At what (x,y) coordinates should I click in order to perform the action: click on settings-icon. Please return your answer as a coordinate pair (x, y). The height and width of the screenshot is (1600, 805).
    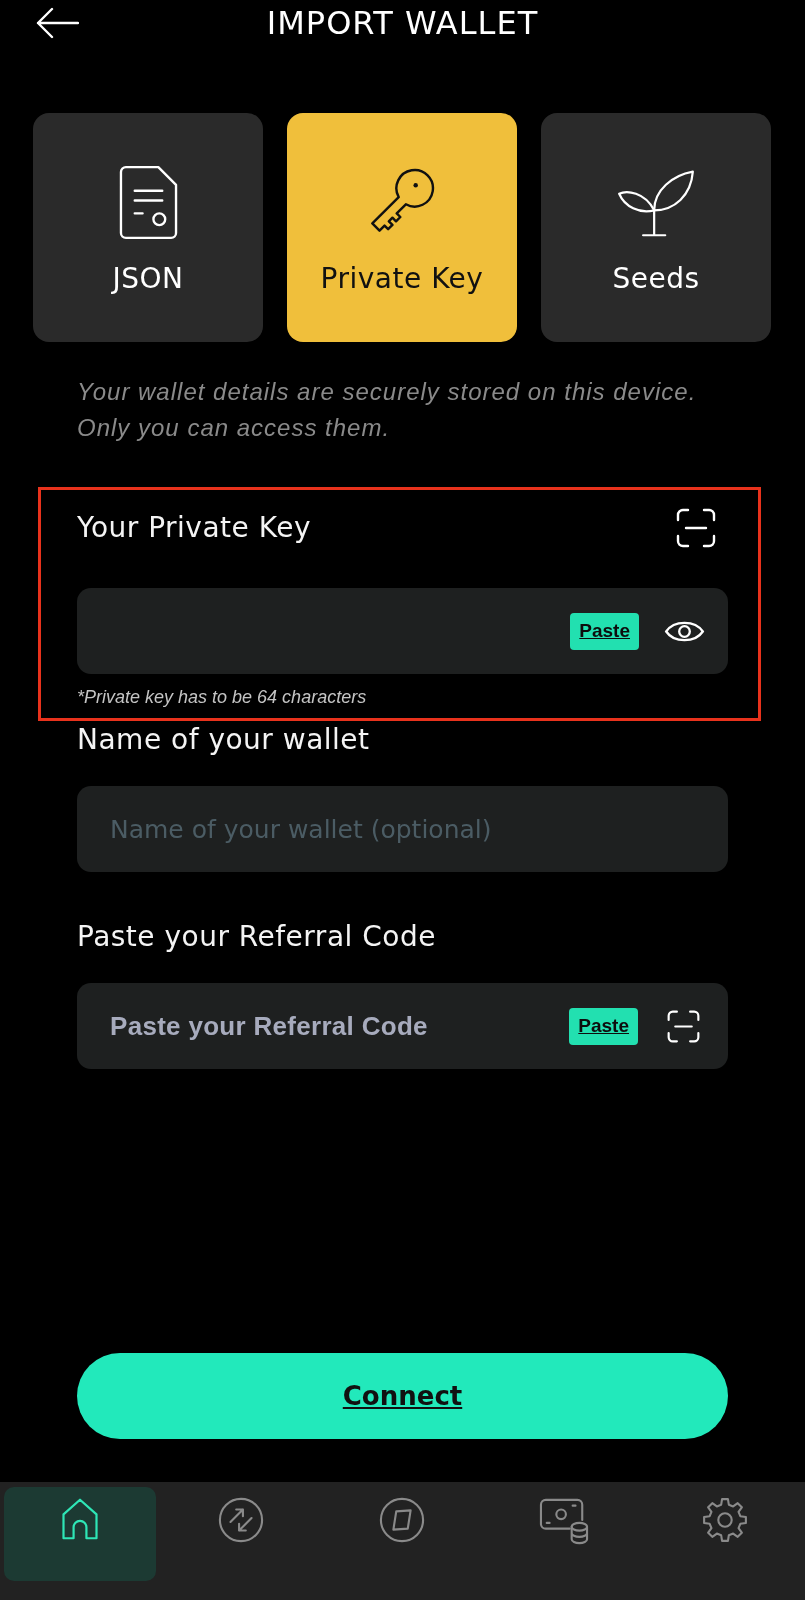
    Looking at the image, I should click on (724, 1520).